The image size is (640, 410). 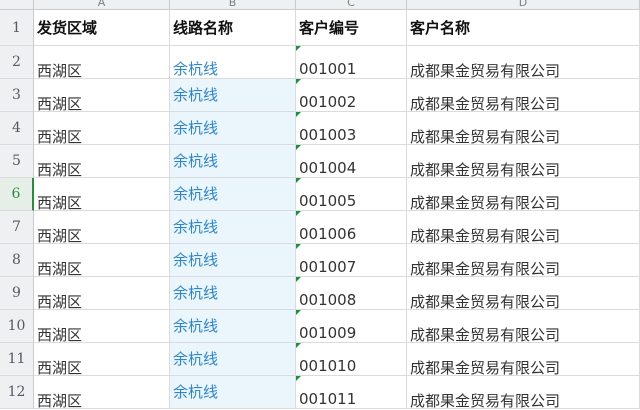 I want to click on row-header-11: 11, so click(x=17, y=359).